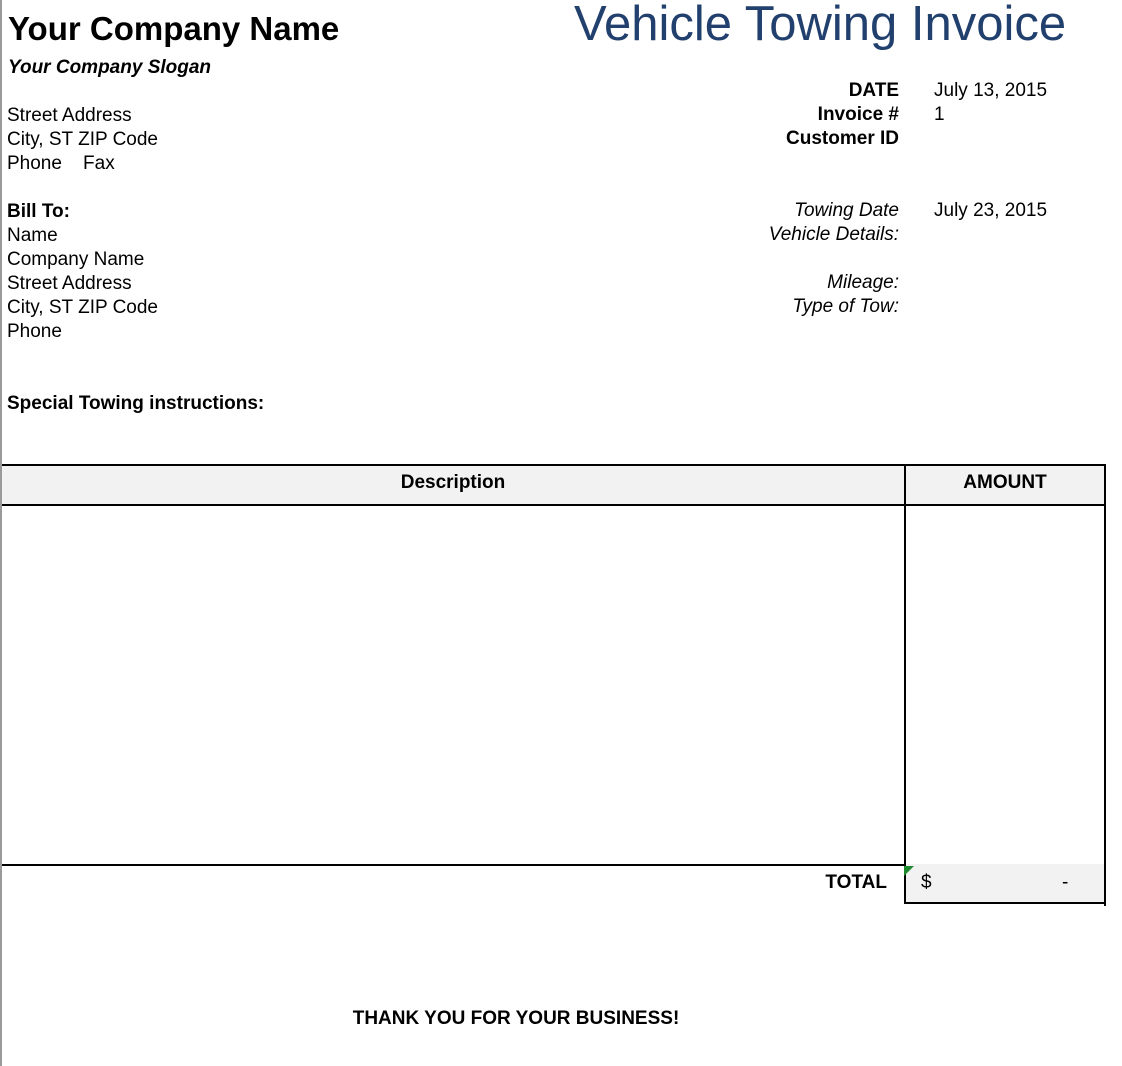 This screenshot has width=1122, height=1066. Describe the element at coordinates (453, 482) in the screenshot. I see `description-header: Description` at that location.